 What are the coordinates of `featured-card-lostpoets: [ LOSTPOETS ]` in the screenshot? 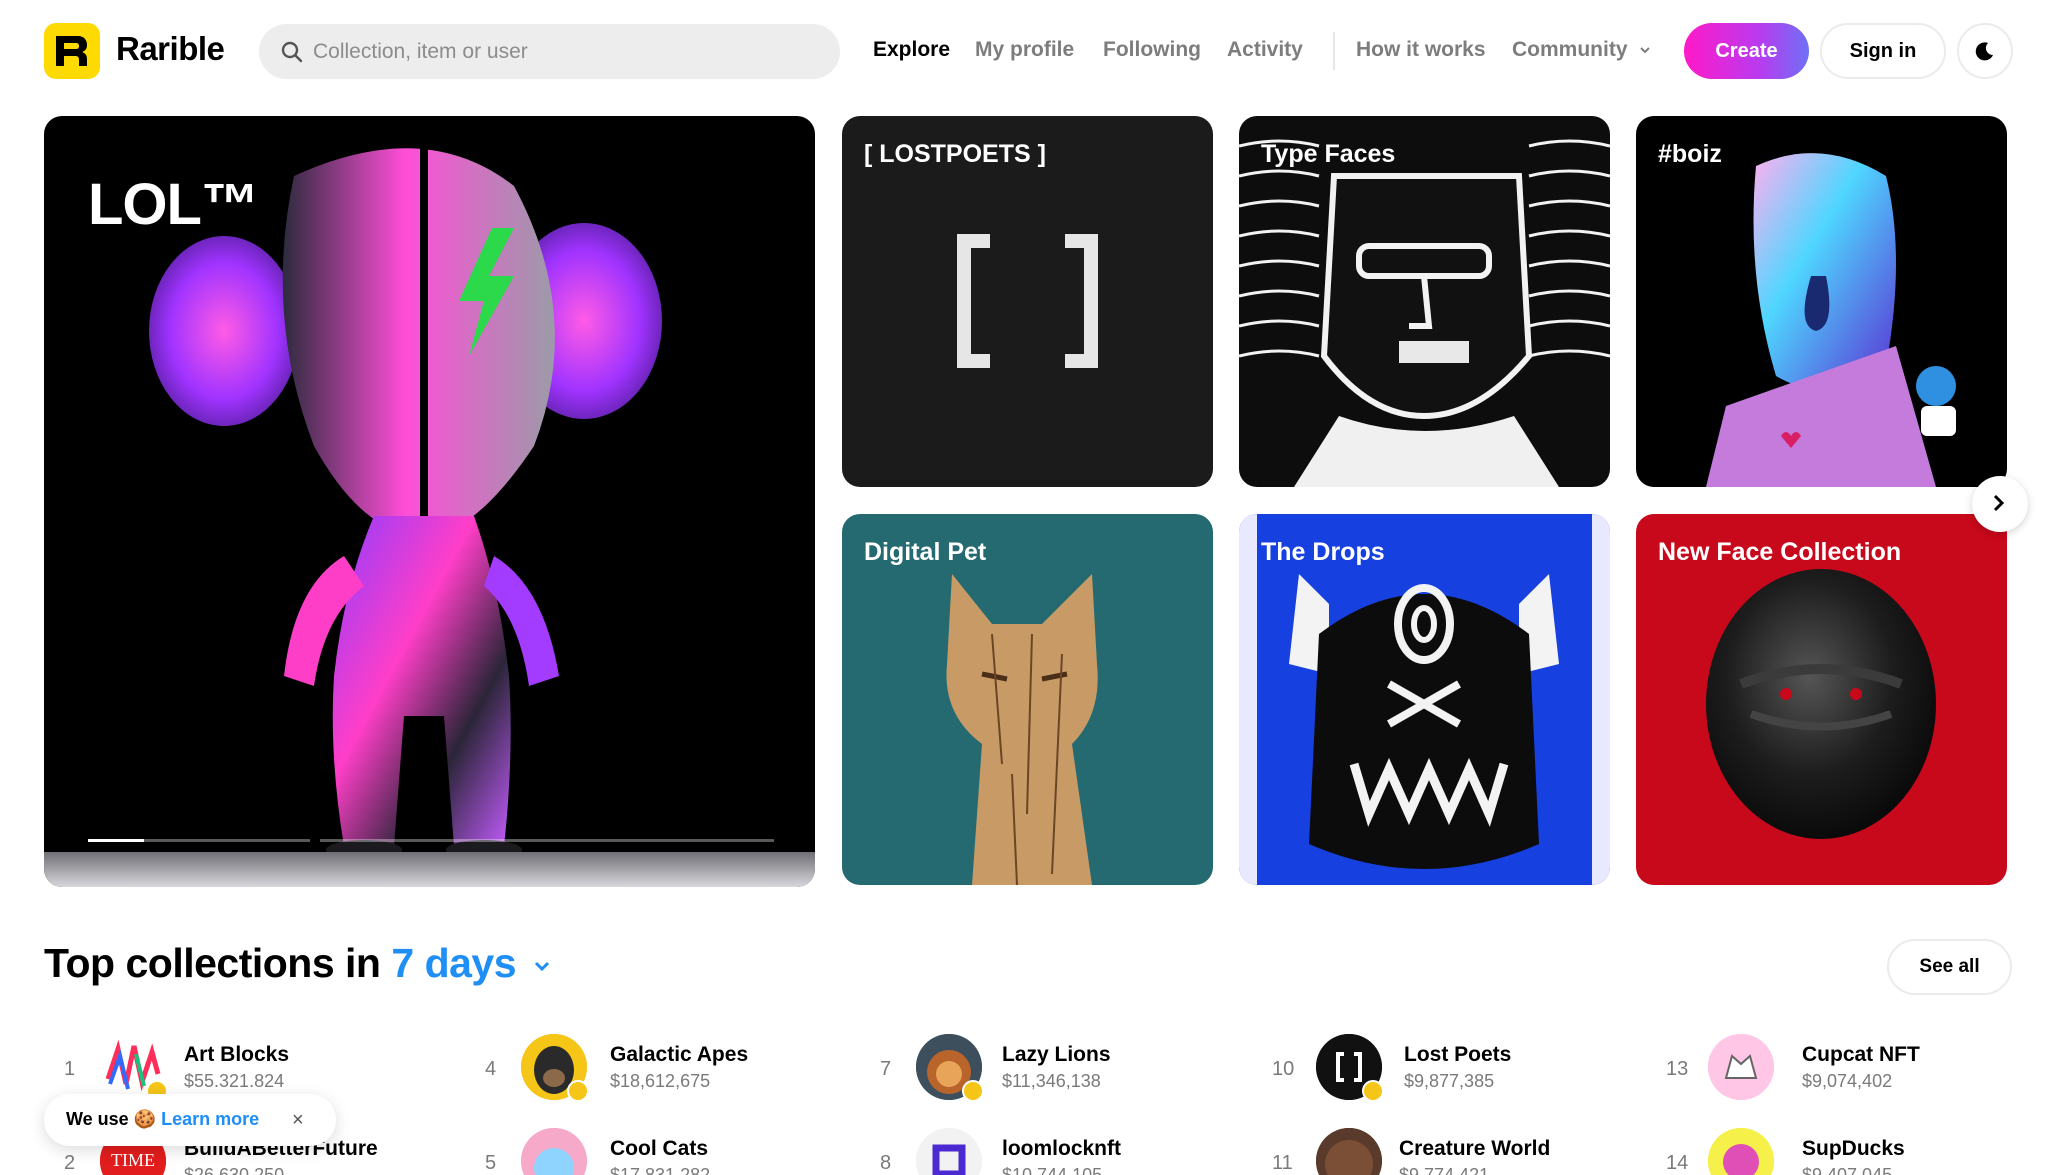 It's located at (1027, 301).